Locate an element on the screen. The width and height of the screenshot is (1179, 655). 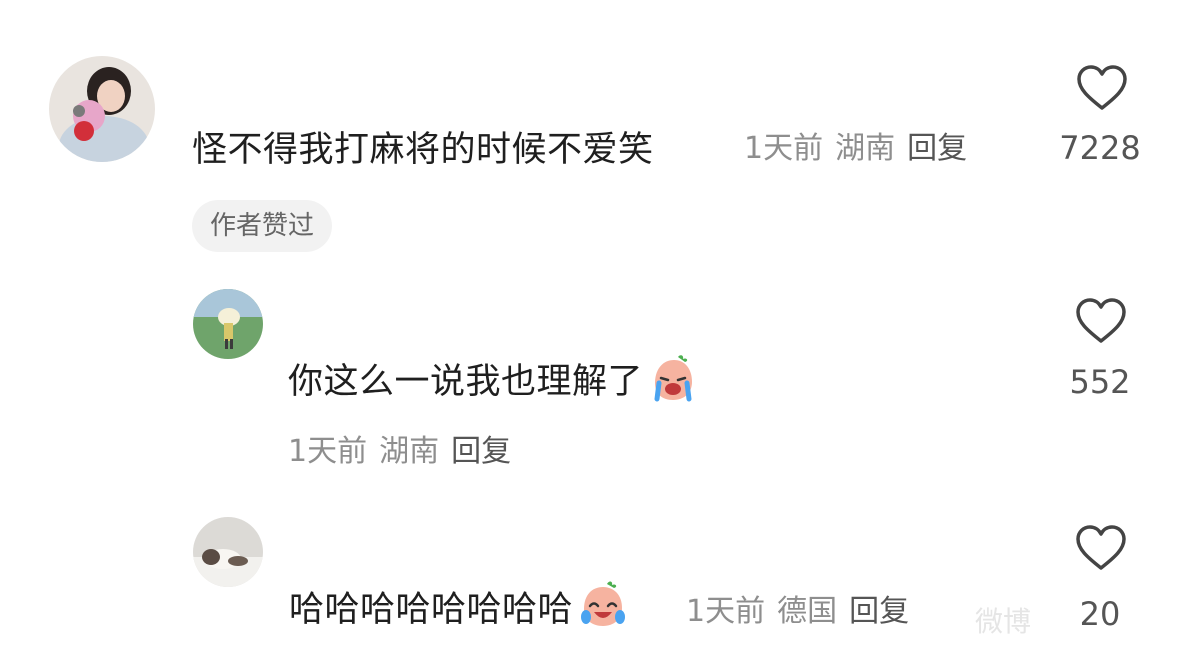
like-count: 7228 is located at coordinates (1100, 148).